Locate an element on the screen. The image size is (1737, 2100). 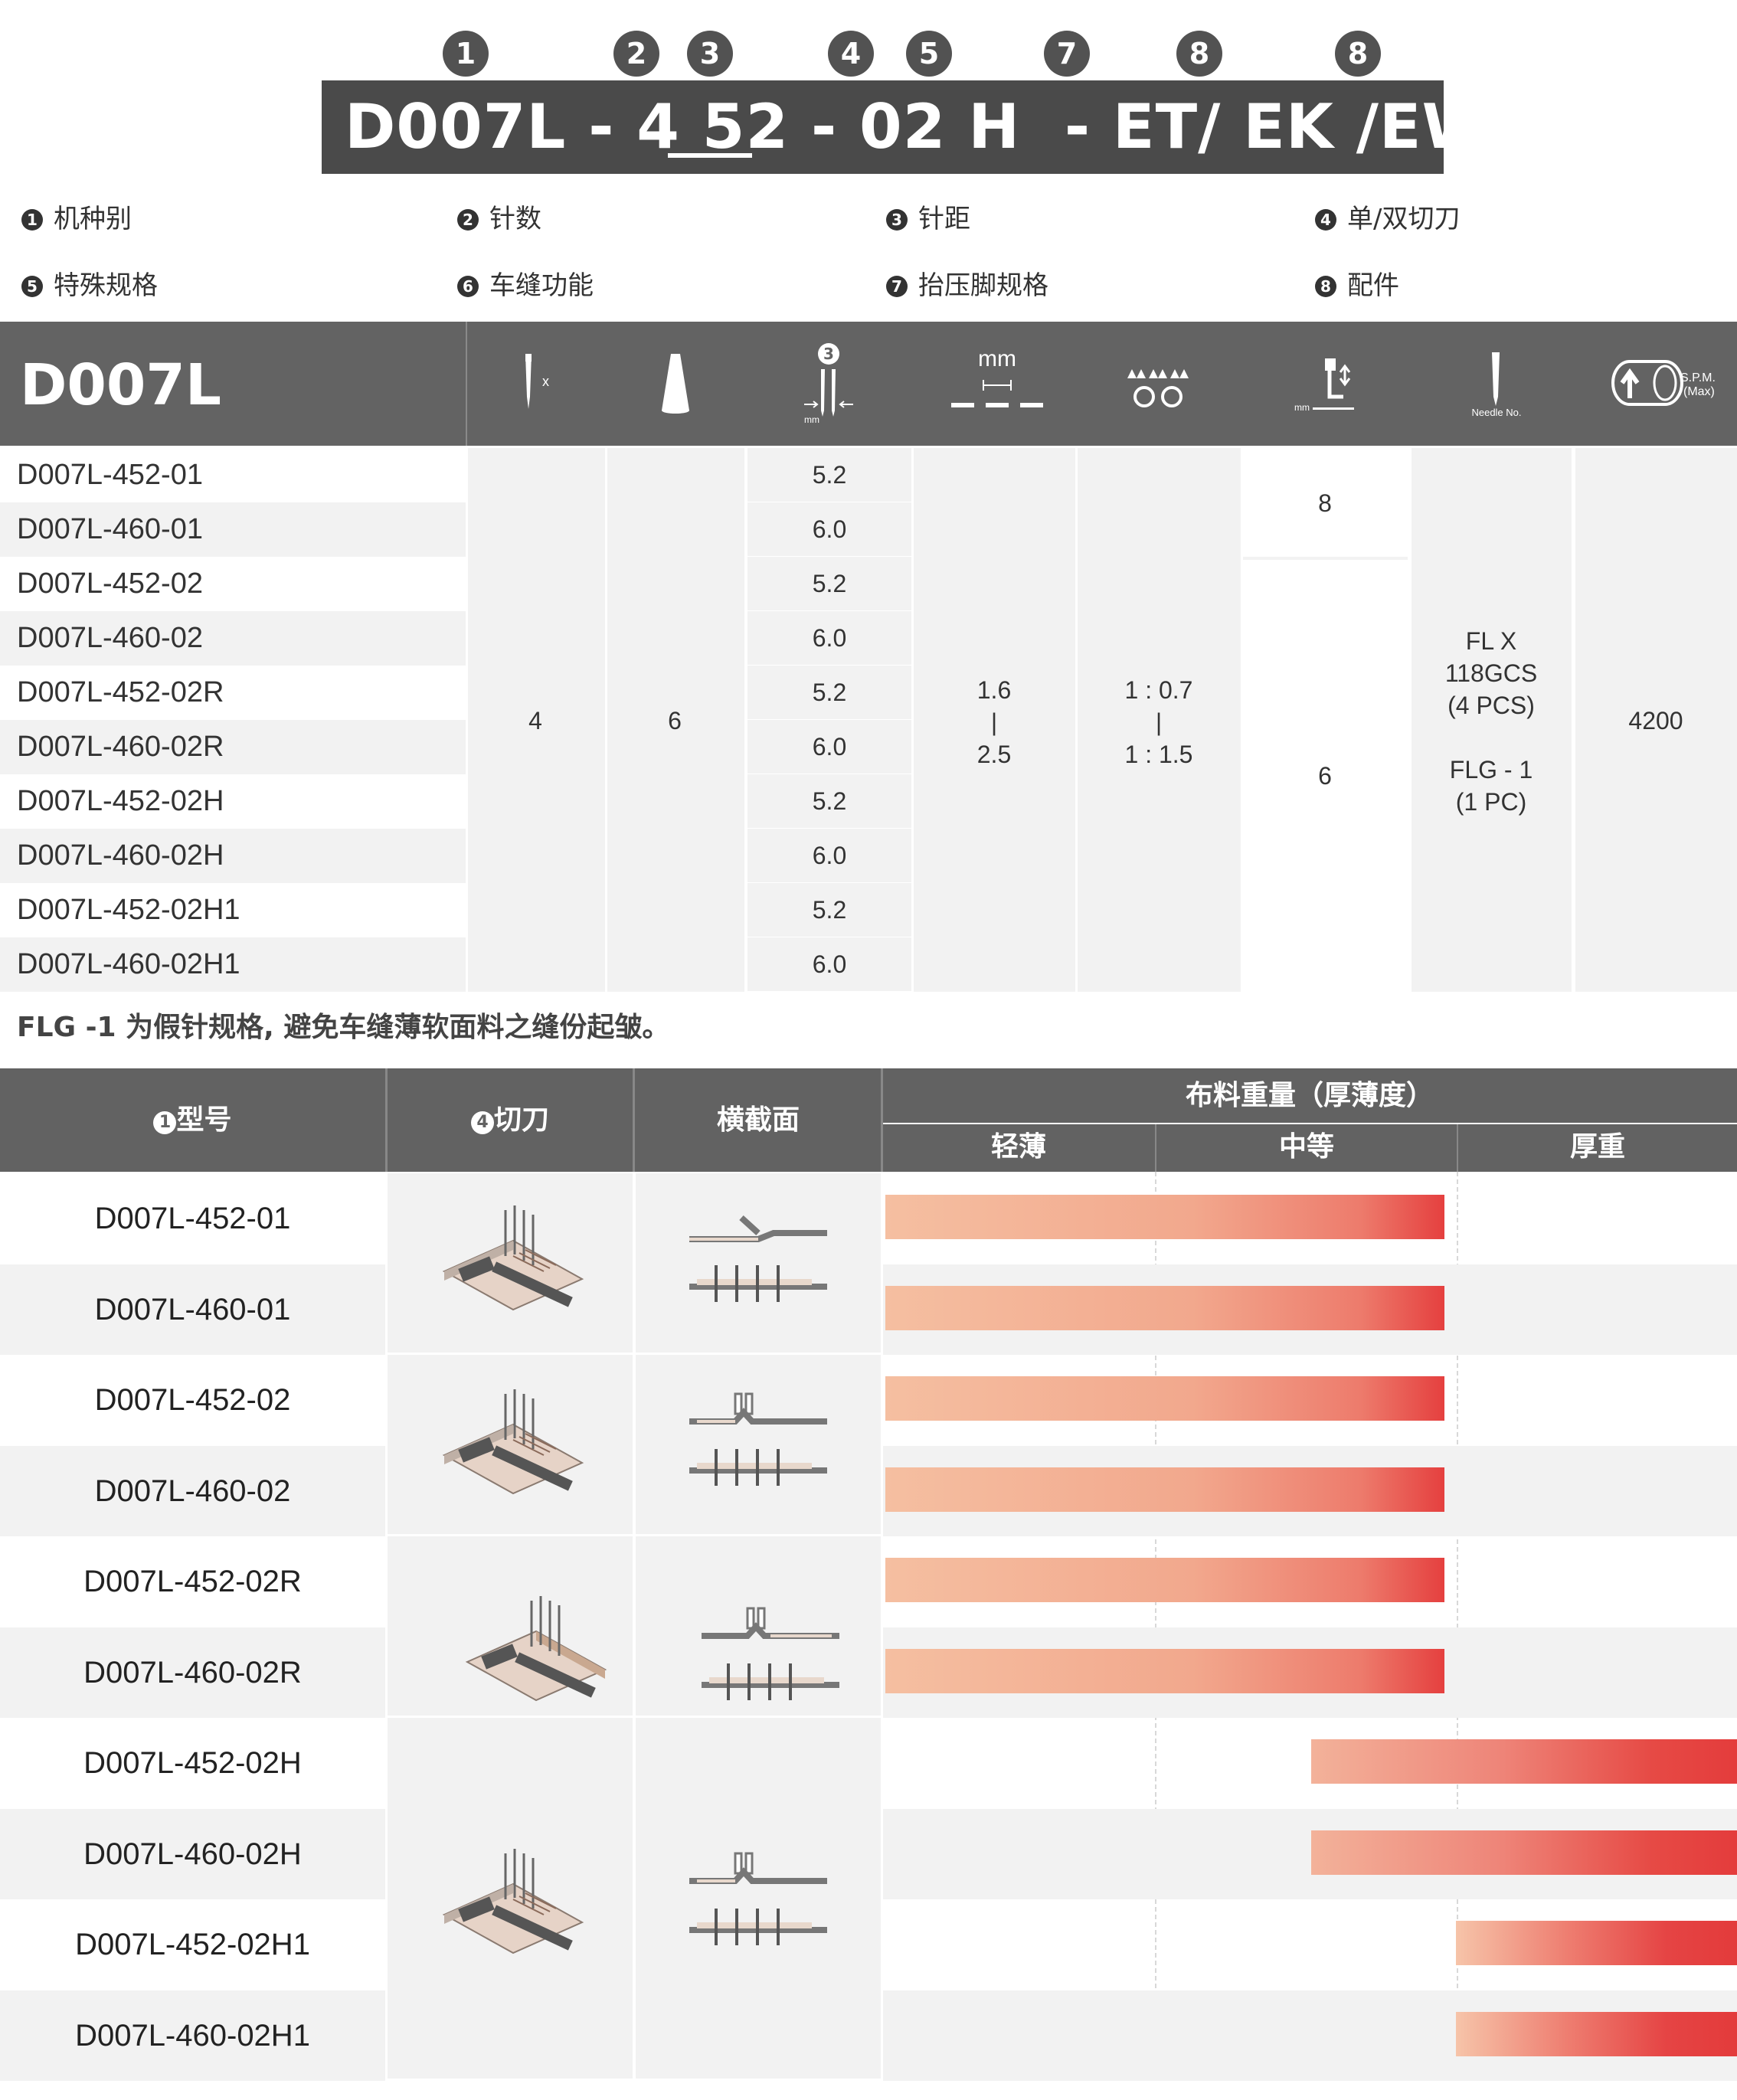
weight-light-header: 轻薄 is located at coordinates (1018, 1147).